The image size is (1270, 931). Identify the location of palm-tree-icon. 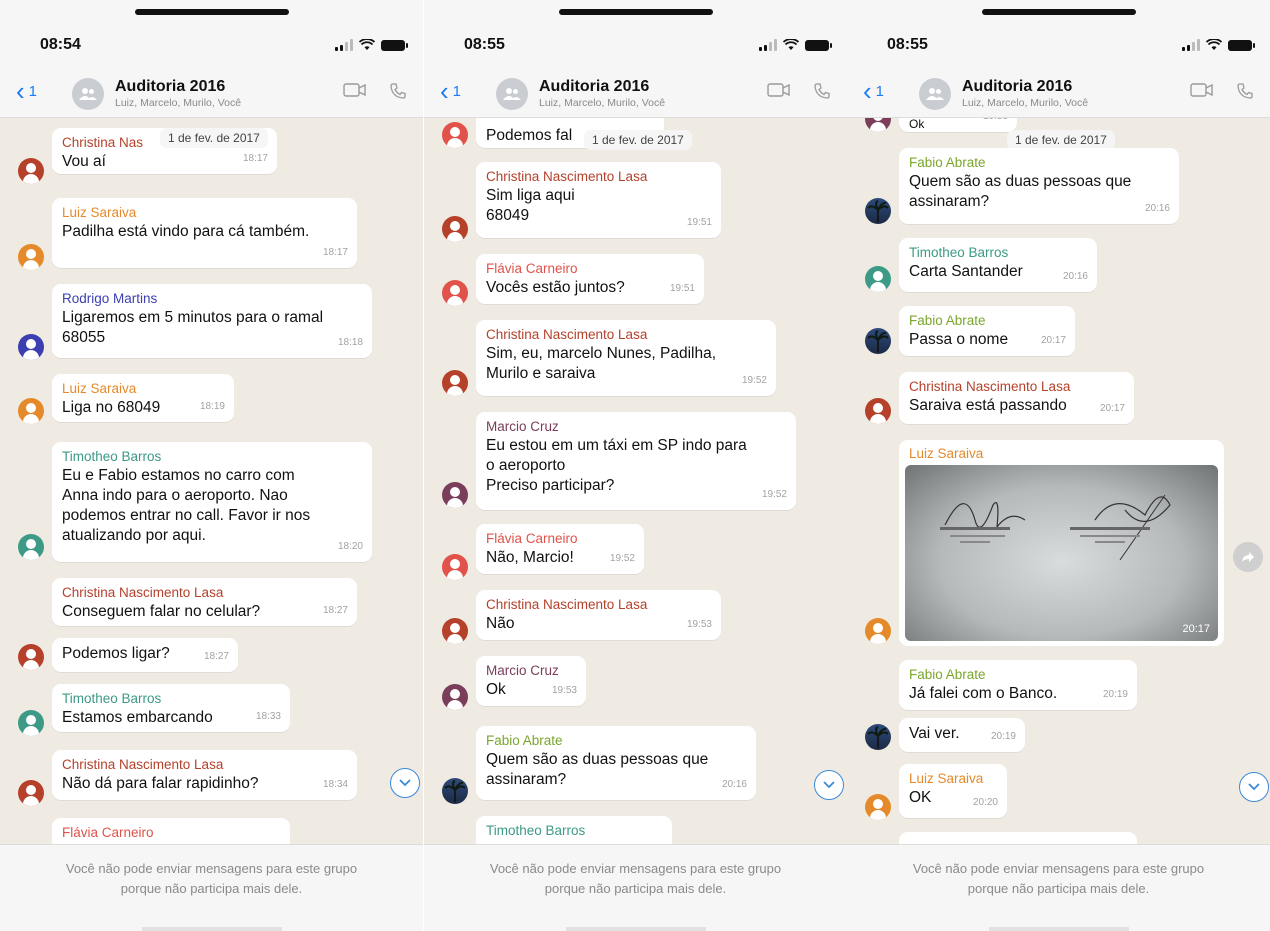
(878, 737).